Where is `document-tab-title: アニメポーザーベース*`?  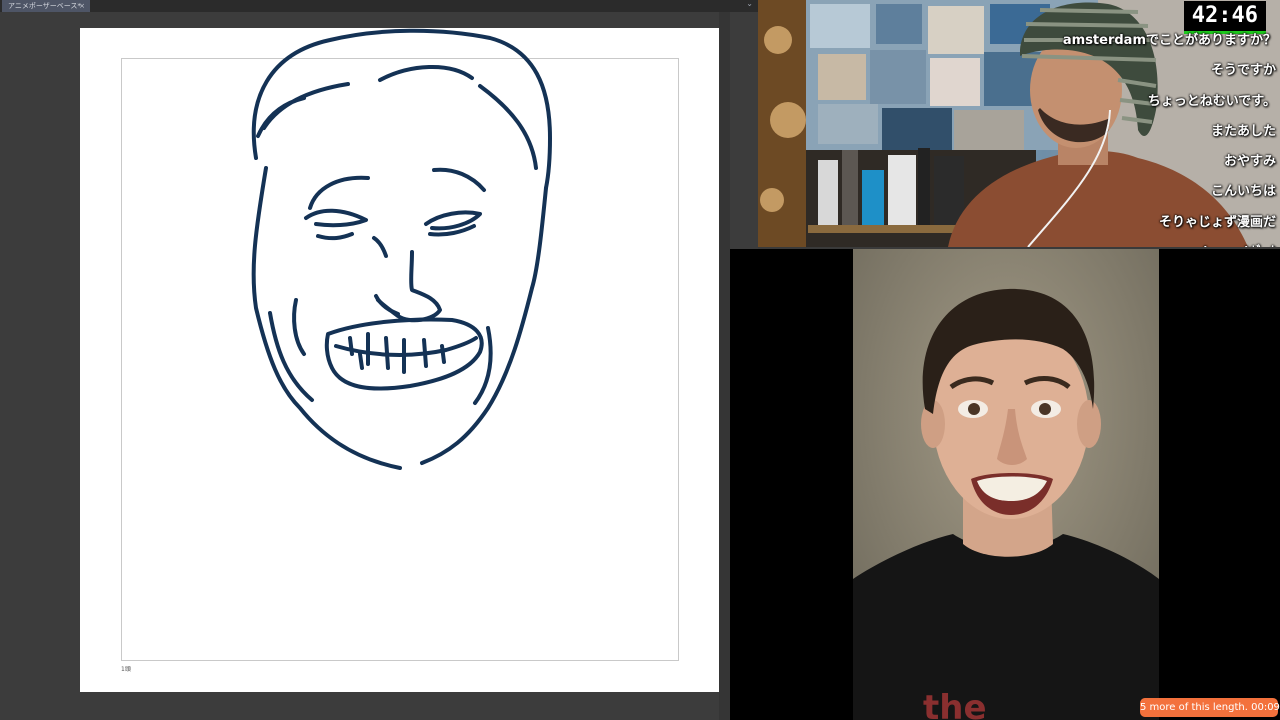
document-tab-title: アニメポーザーベース* is located at coordinates (44, 6).